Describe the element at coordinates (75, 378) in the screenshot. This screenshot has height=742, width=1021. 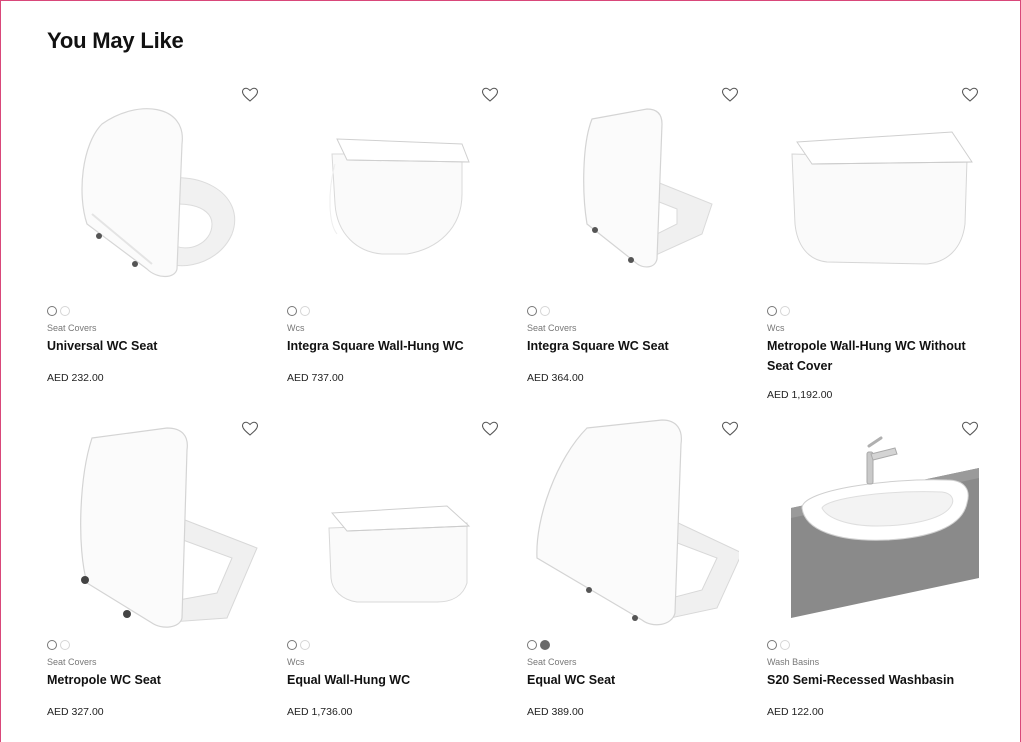
I see `product-price: AED 232.00` at that location.